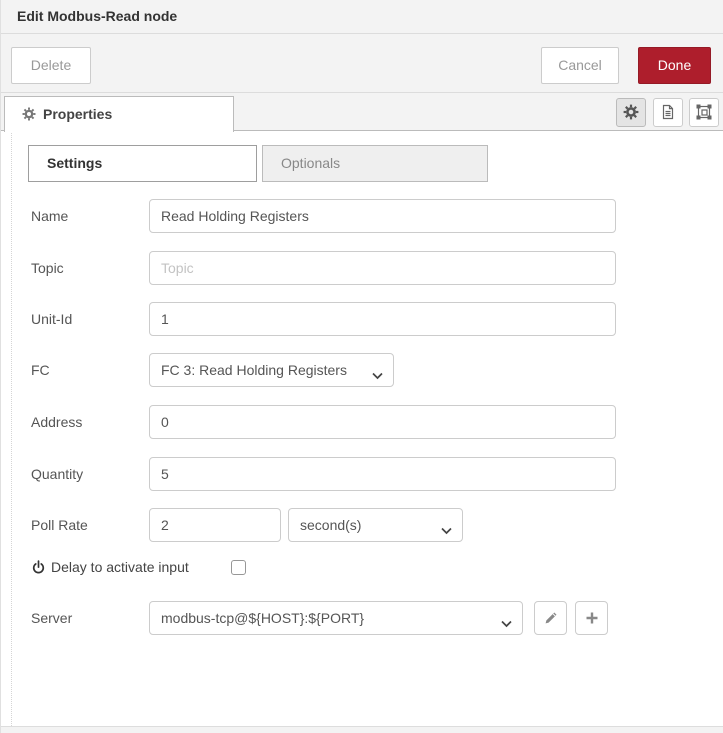 Image resolution: width=723 pixels, height=733 pixels. Describe the element at coordinates (591, 618) in the screenshot. I see `add-server-button` at that location.